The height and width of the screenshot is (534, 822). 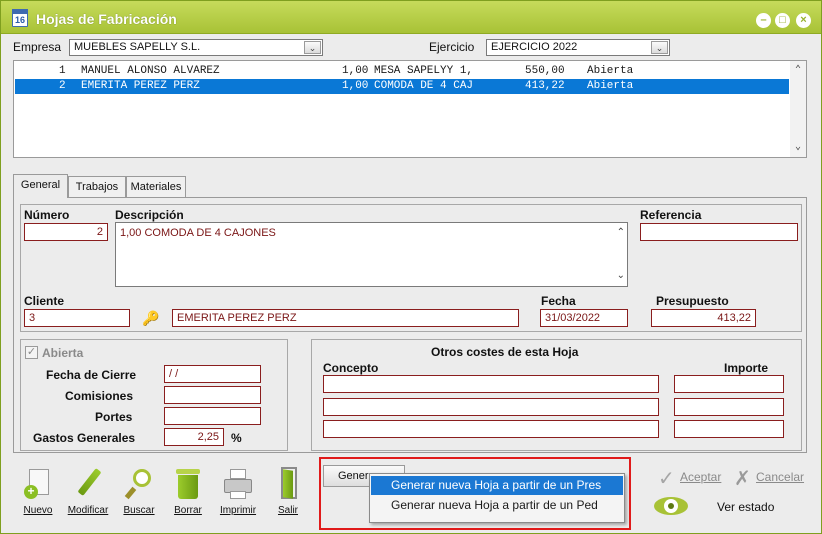 I want to click on close-icon: ×, so click(x=803, y=20).